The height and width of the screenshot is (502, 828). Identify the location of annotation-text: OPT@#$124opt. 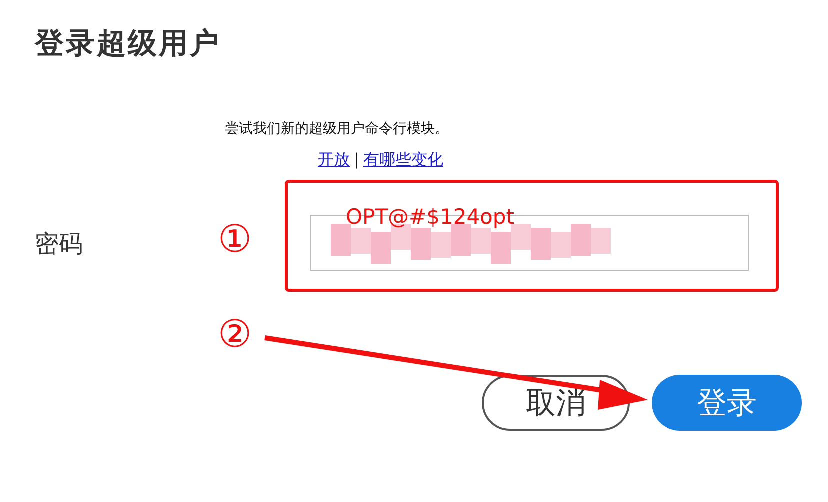
(430, 217).